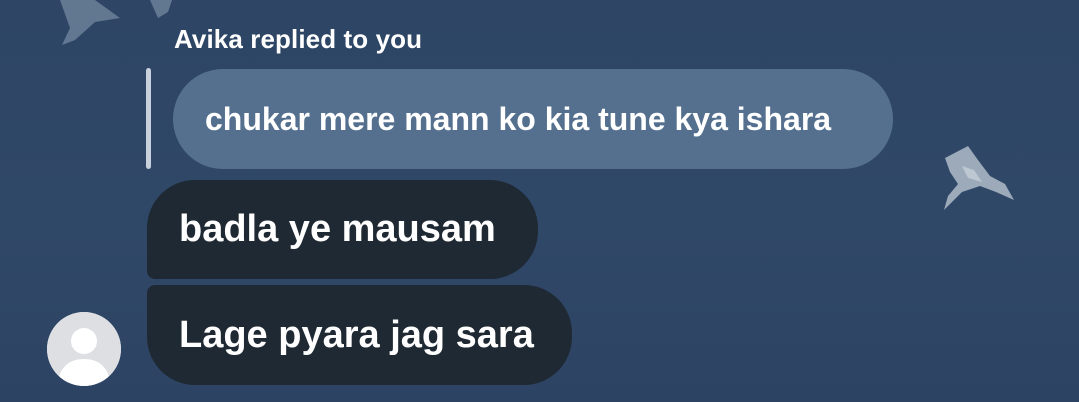  Describe the element at coordinates (979, 178) in the screenshot. I see `bird-illustration-right` at that location.